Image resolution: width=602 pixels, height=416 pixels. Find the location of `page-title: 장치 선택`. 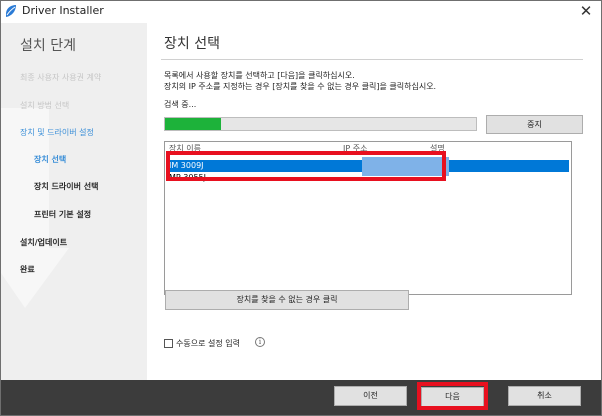

page-title: 장치 선택 is located at coordinates (192, 44).